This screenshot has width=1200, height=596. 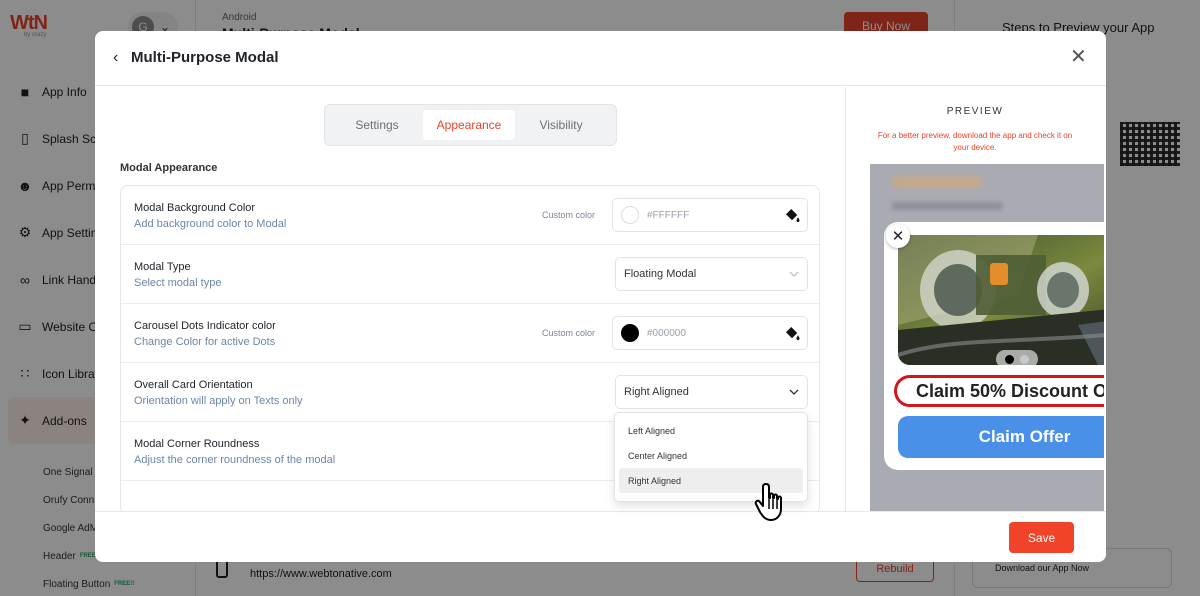 What do you see at coordinates (169, 168) in the screenshot?
I see `section-title: Modal Appearance` at bounding box center [169, 168].